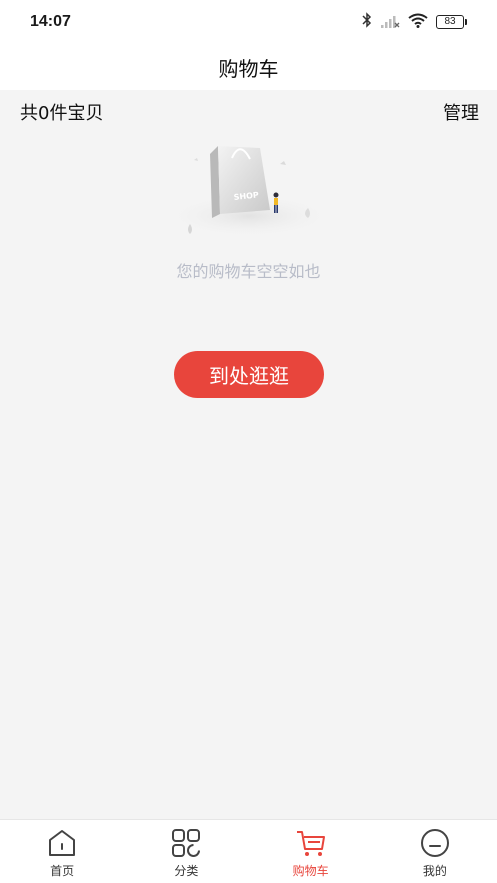 Image resolution: width=497 pixels, height=883 pixels. What do you see at coordinates (62, 113) in the screenshot?
I see `item-count: 共0件宝贝` at bounding box center [62, 113].